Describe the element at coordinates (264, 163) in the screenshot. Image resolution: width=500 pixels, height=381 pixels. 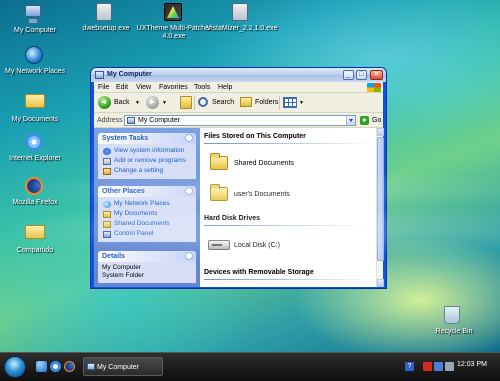
I see `shared-documents-item: Shared Documents` at that location.